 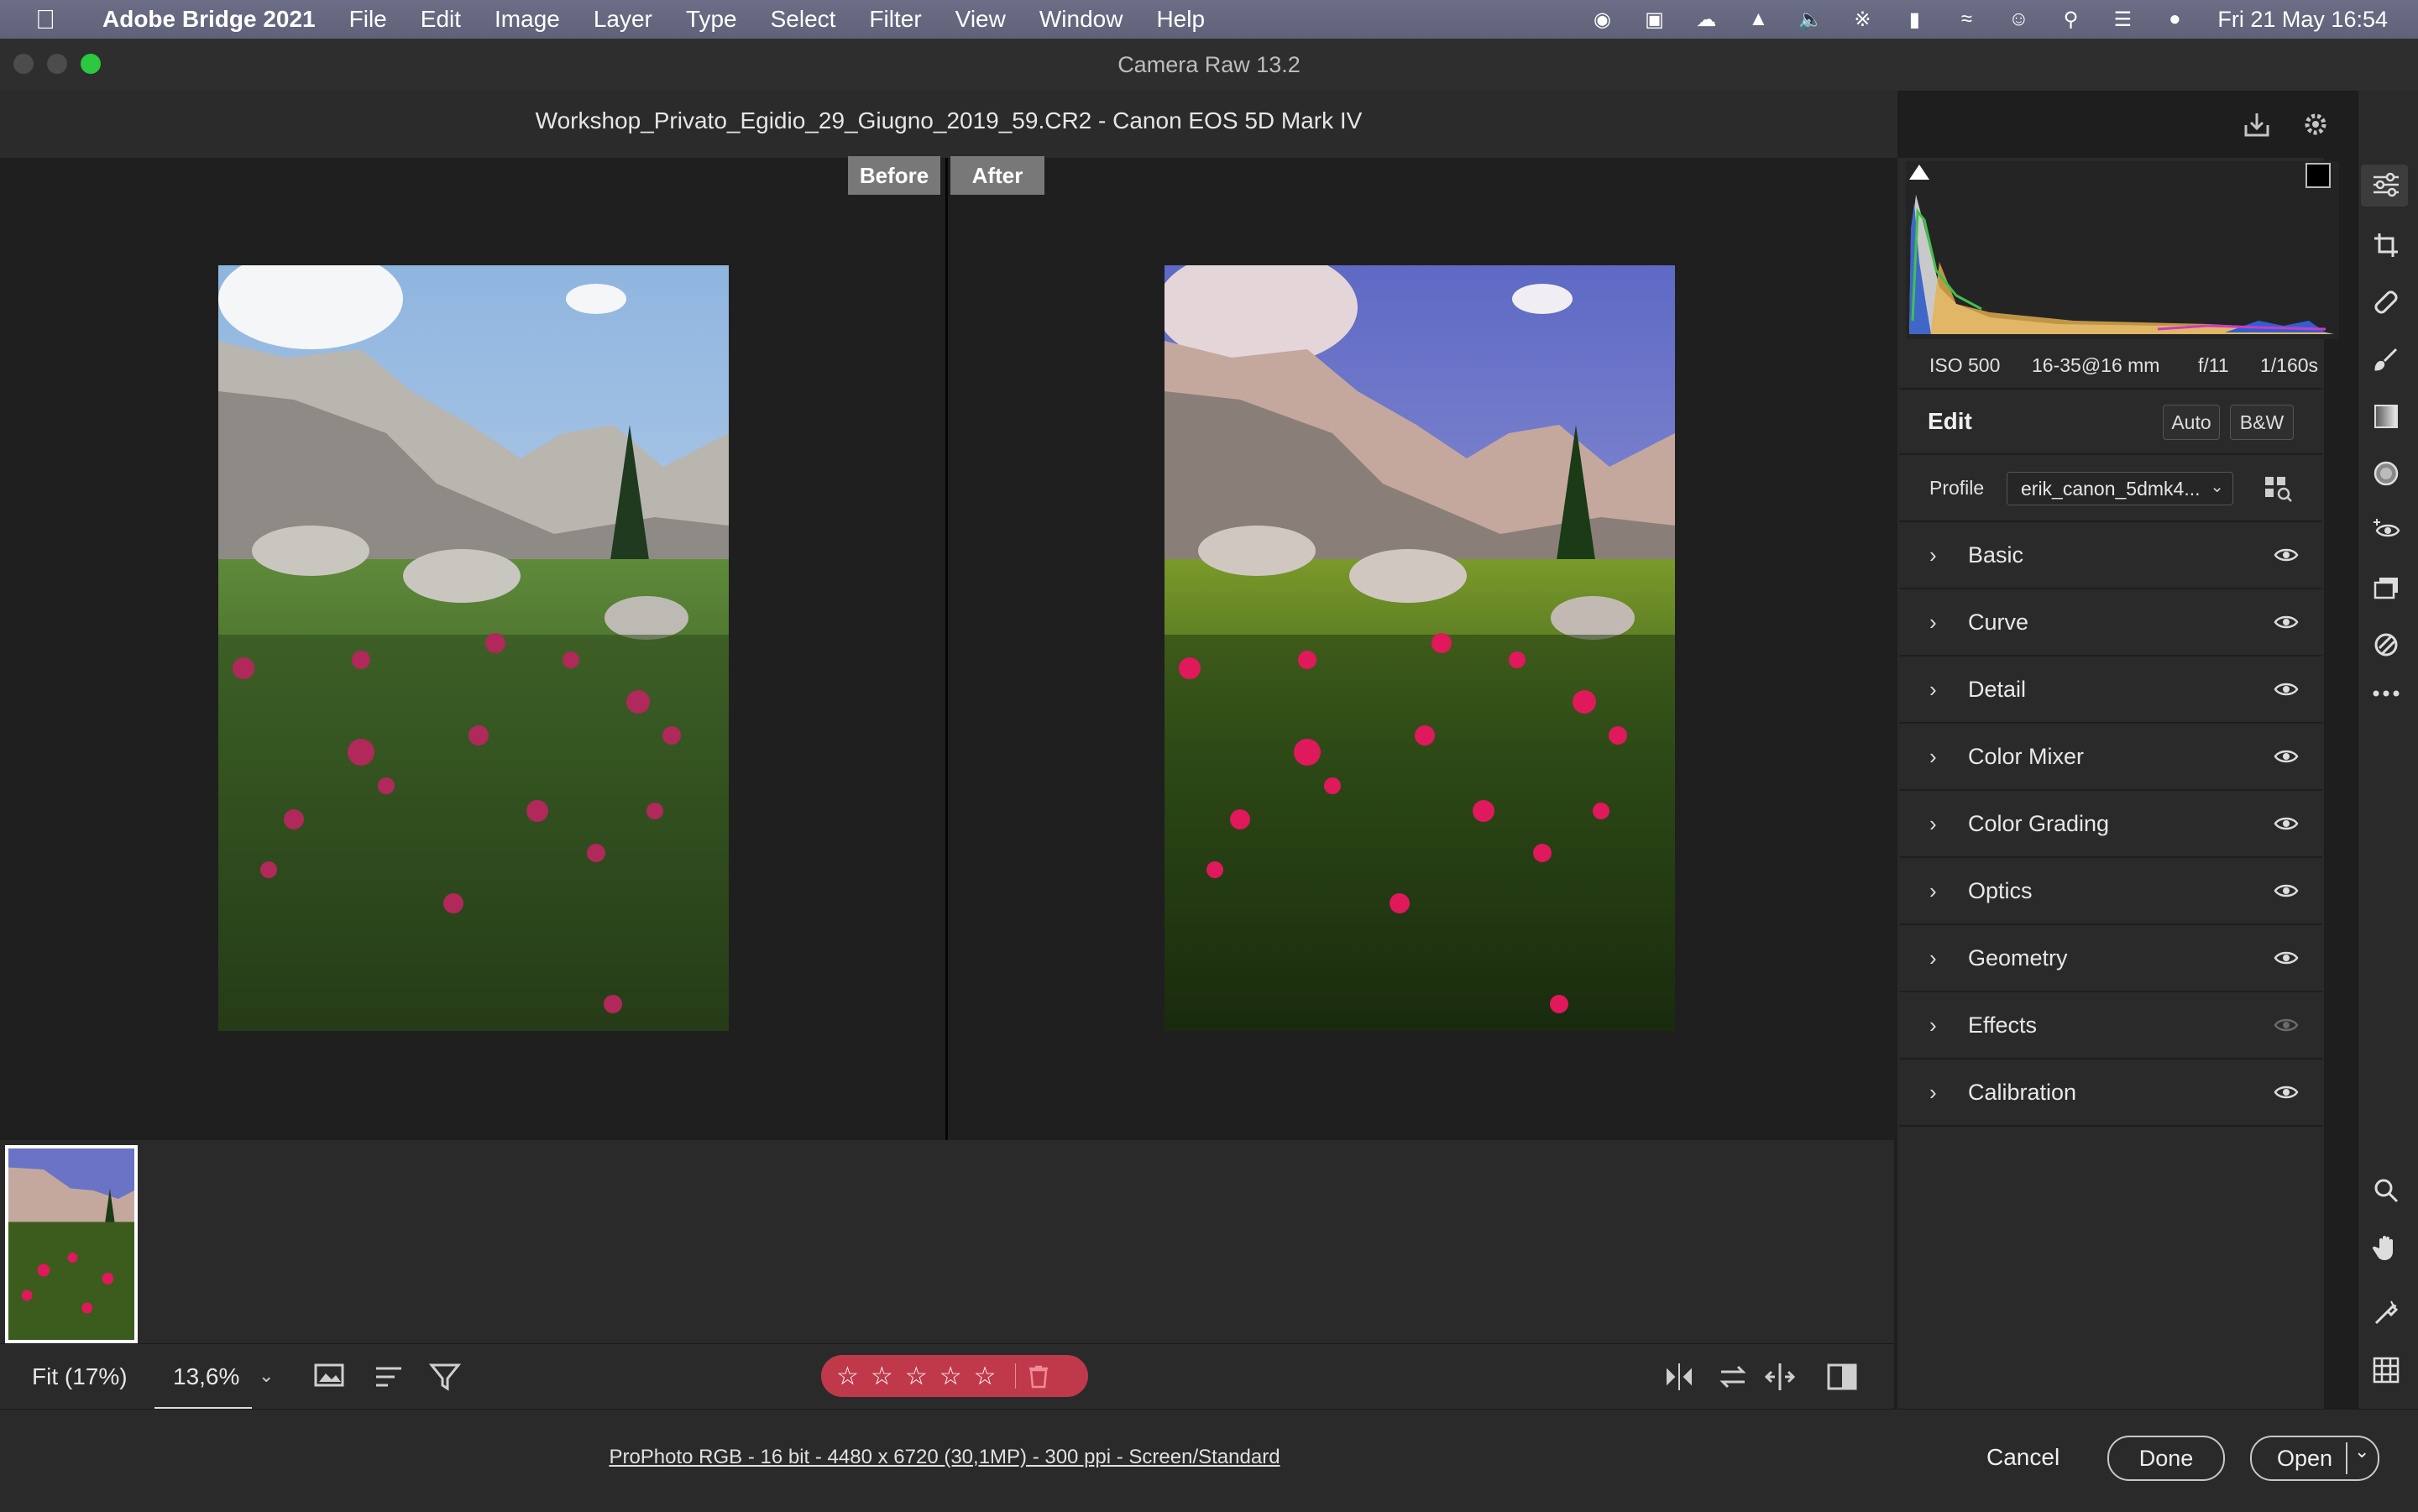 What do you see at coordinates (2262, 422) in the screenshot?
I see `bw-button: B&W` at bounding box center [2262, 422].